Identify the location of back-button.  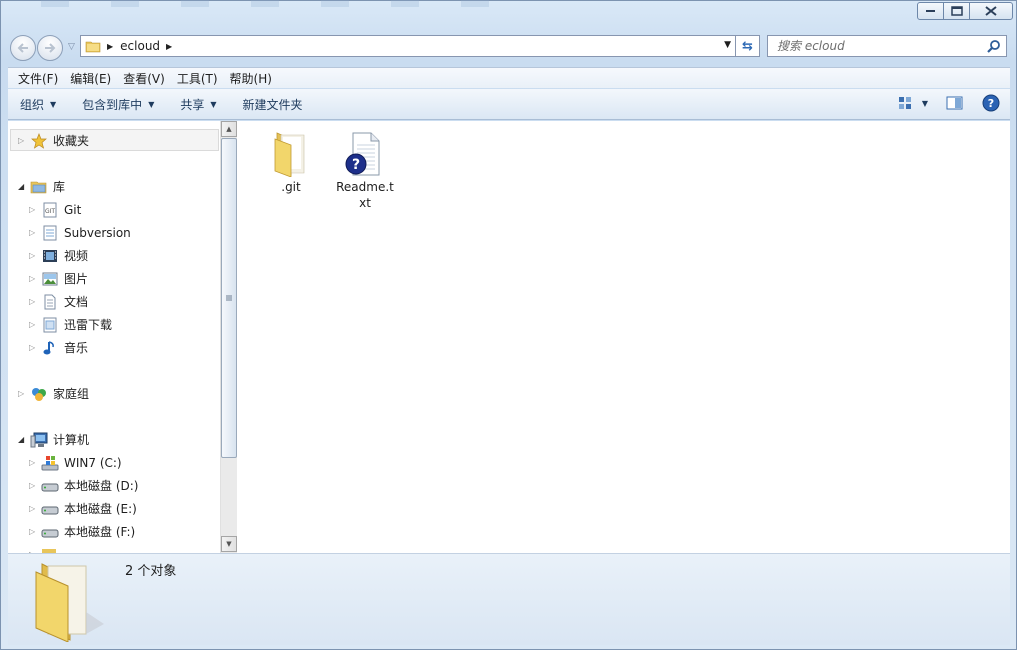
(23, 48).